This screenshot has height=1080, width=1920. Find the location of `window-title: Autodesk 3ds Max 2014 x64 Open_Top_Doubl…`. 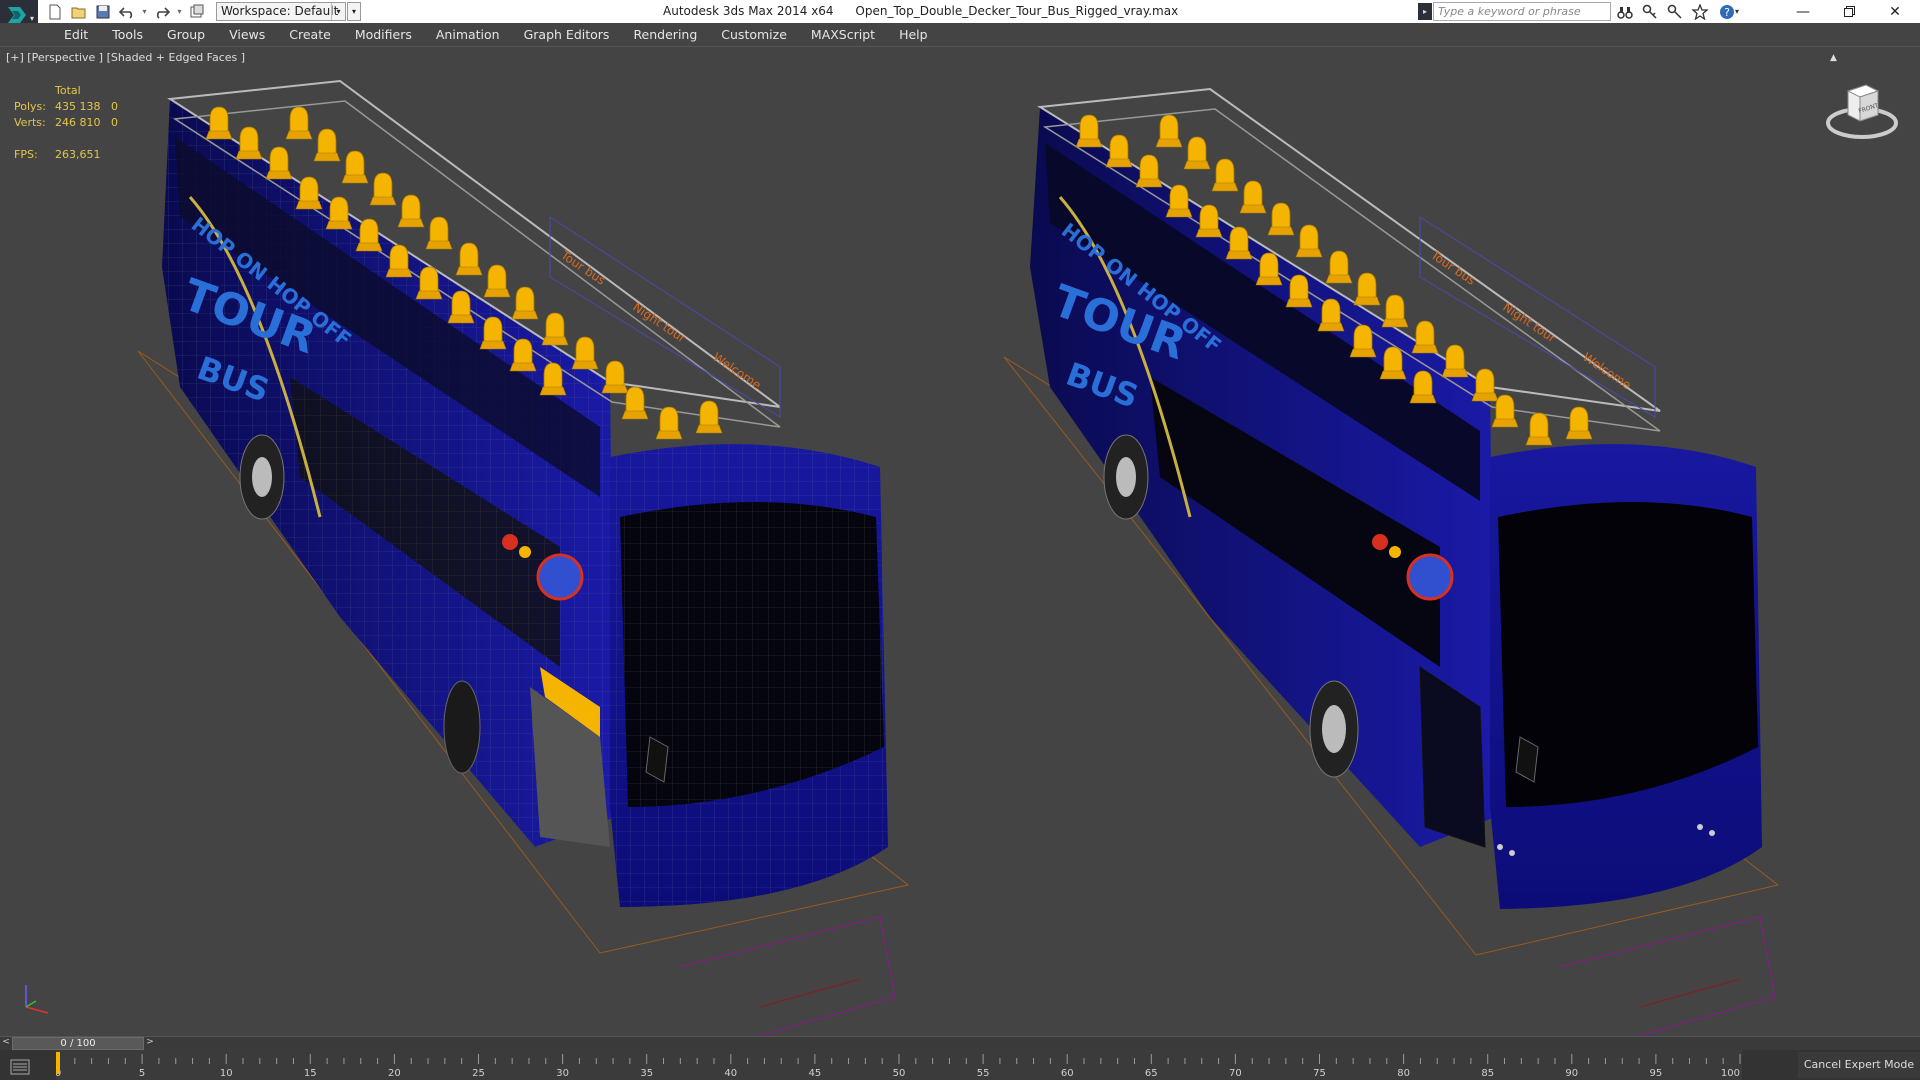

window-title: Autodesk 3ds Max 2014 x64 Open_Top_Doubl… is located at coordinates (920, 11).